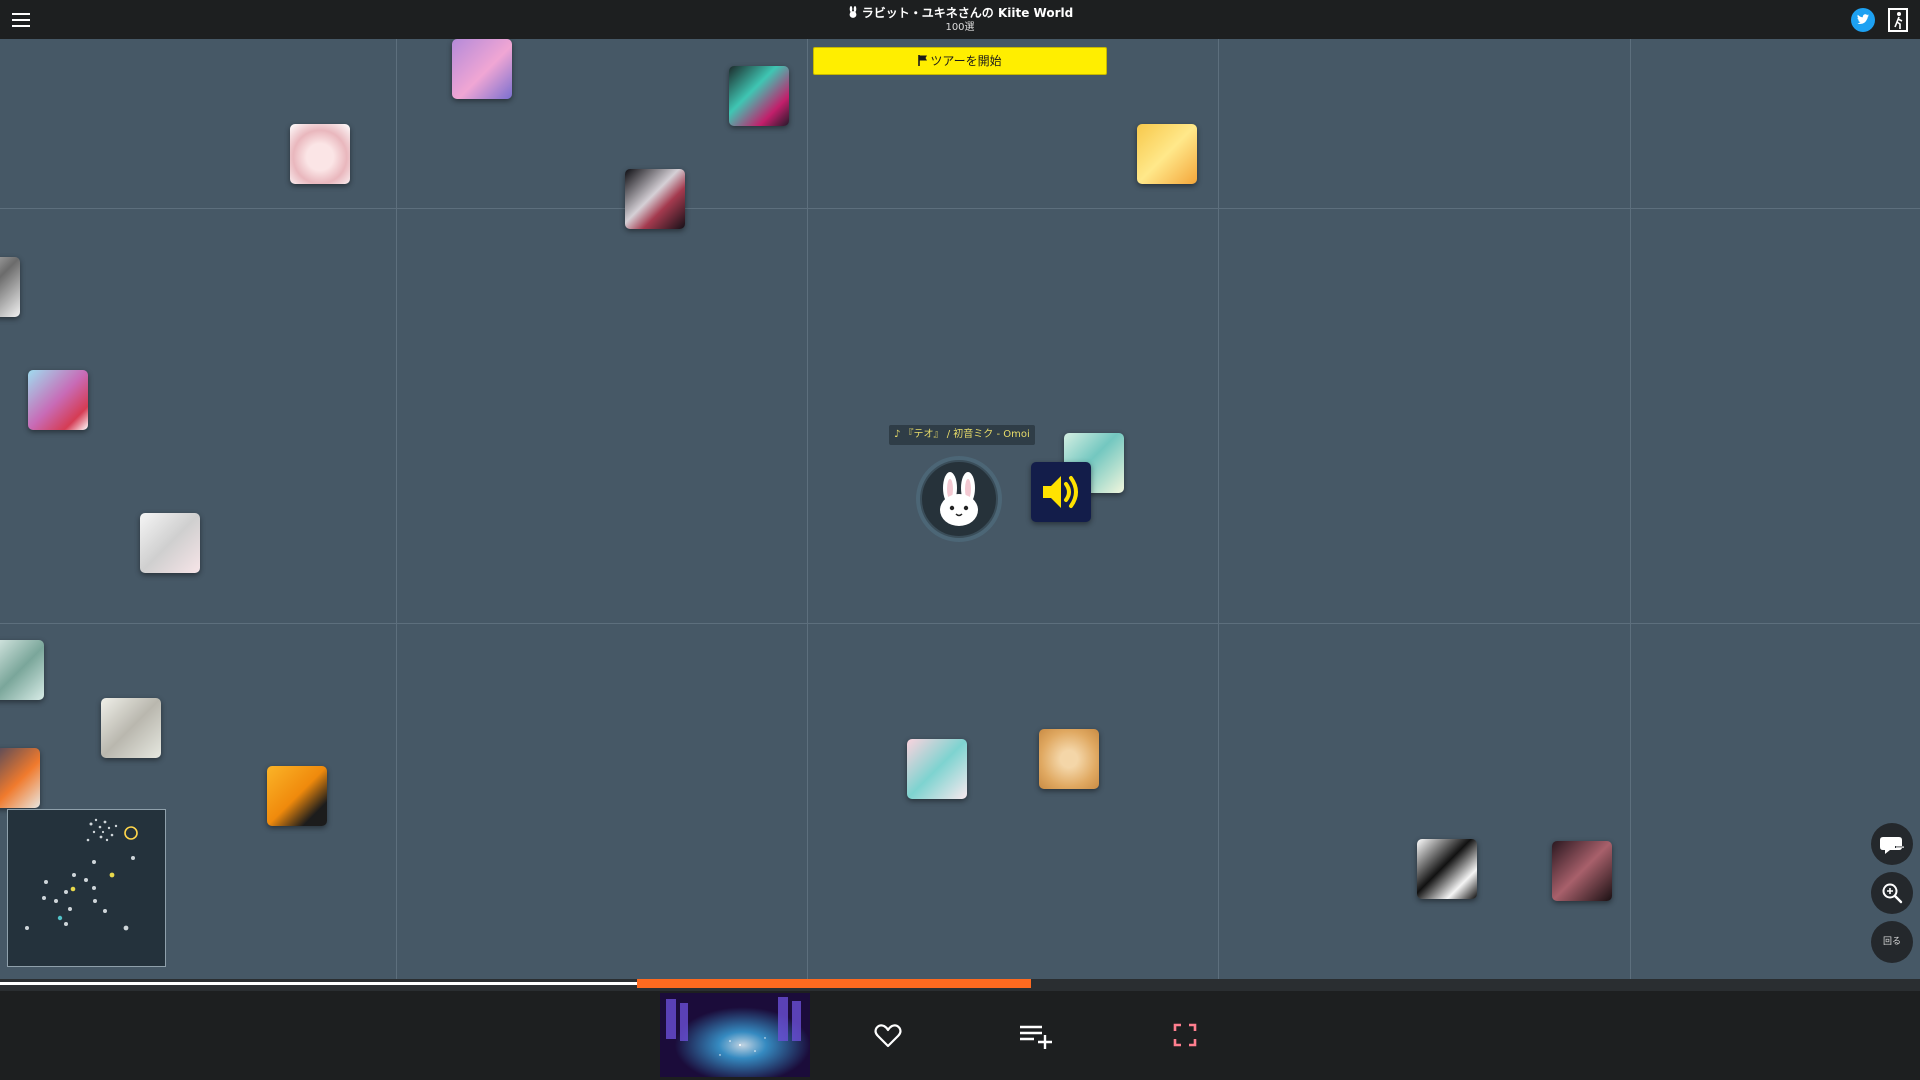 Image resolution: width=1920 pixels, height=1080 pixels. Describe the element at coordinates (86, 888) in the screenshot. I see `minimap` at that location.